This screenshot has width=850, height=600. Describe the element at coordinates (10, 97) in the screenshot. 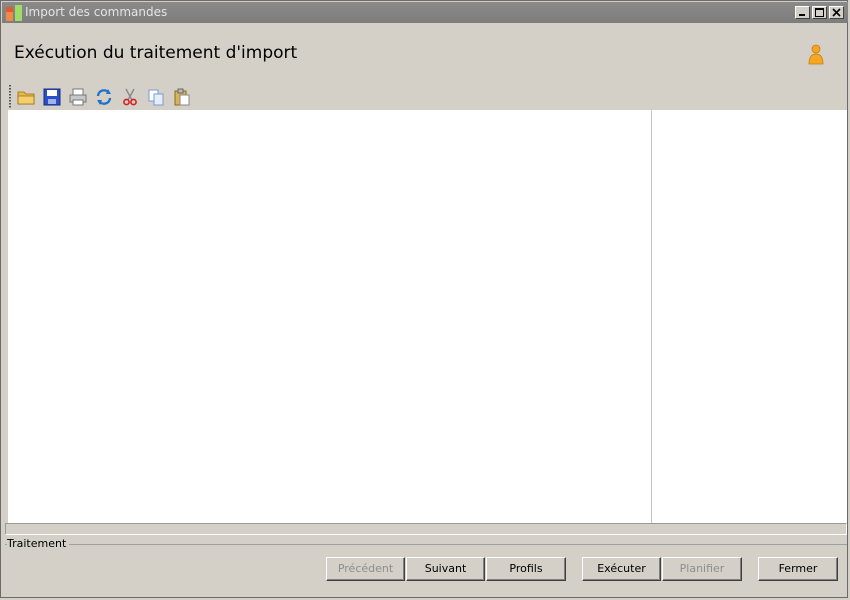

I see `toolbar-grip` at that location.